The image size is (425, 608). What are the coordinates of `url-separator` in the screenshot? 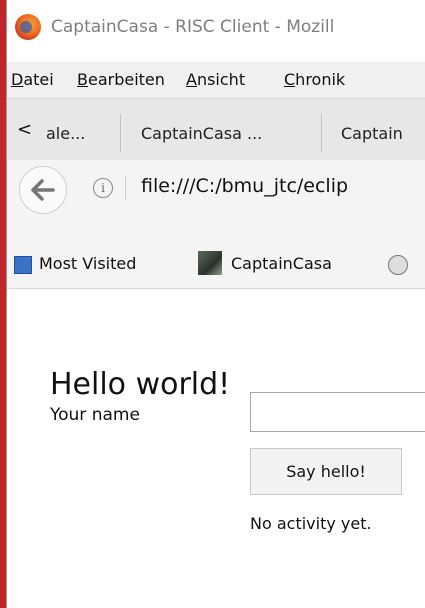 It's located at (125, 188).